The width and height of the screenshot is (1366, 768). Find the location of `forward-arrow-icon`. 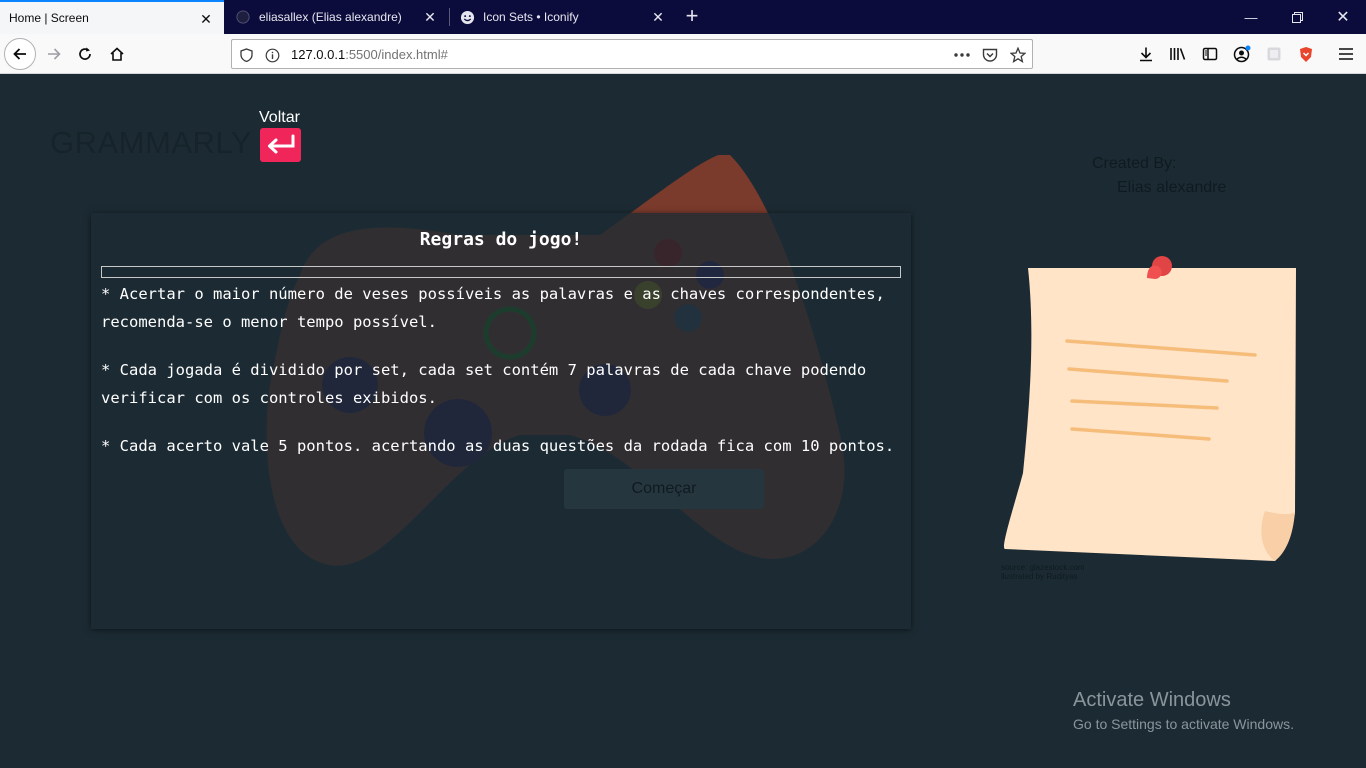

forward-arrow-icon is located at coordinates (54, 54).